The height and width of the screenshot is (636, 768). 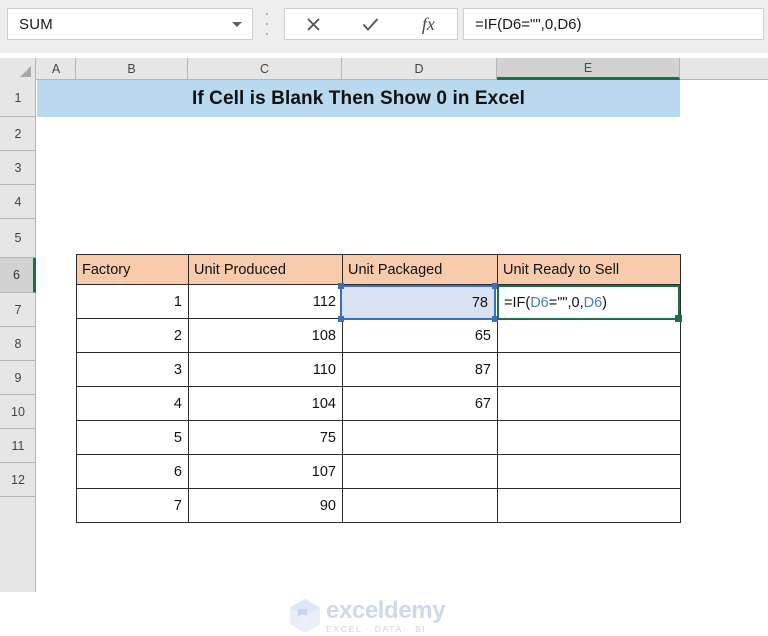 What do you see at coordinates (132, 301) in the screenshot?
I see `cell-factory: 1` at bounding box center [132, 301].